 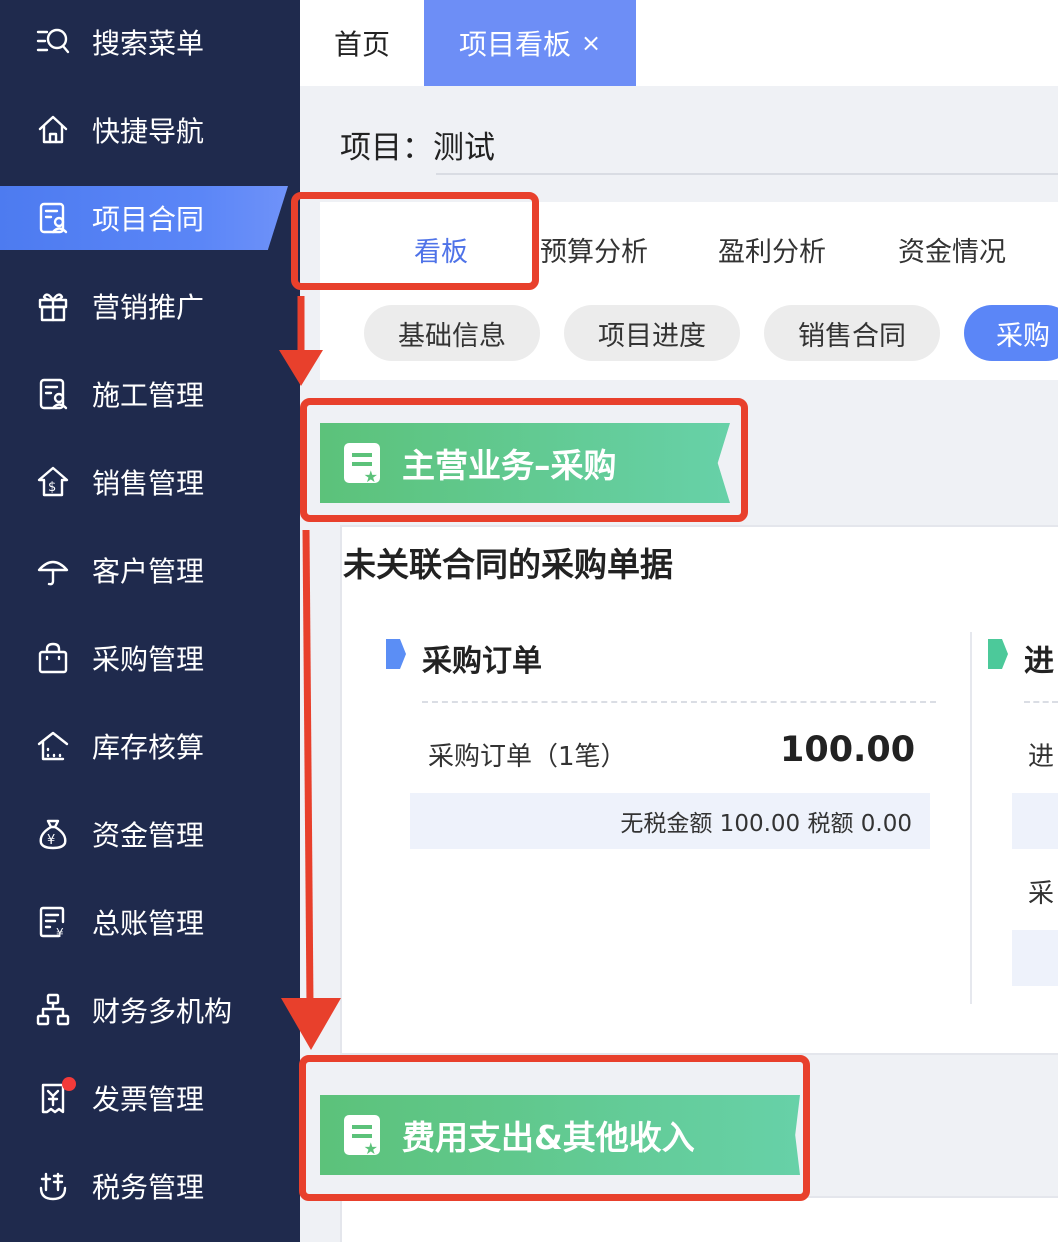 What do you see at coordinates (53, 1186) in the screenshot?
I see `tax-icon` at bounding box center [53, 1186].